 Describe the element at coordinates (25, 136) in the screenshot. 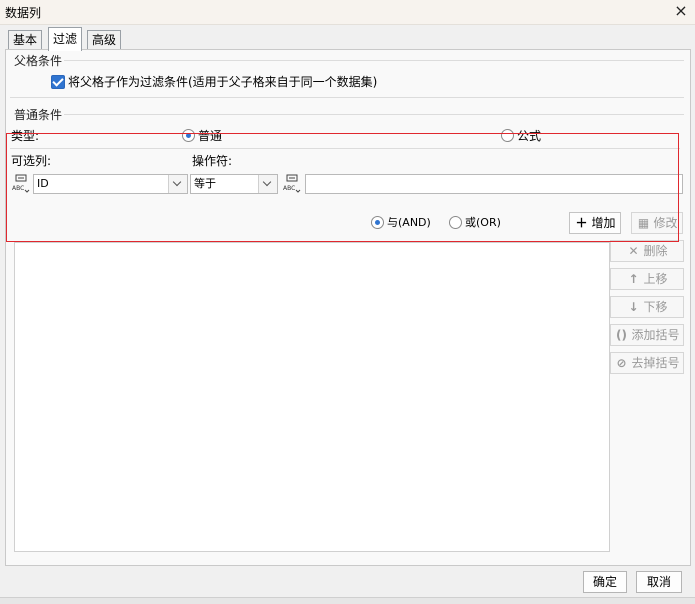

I see `type-label: 类型:` at that location.